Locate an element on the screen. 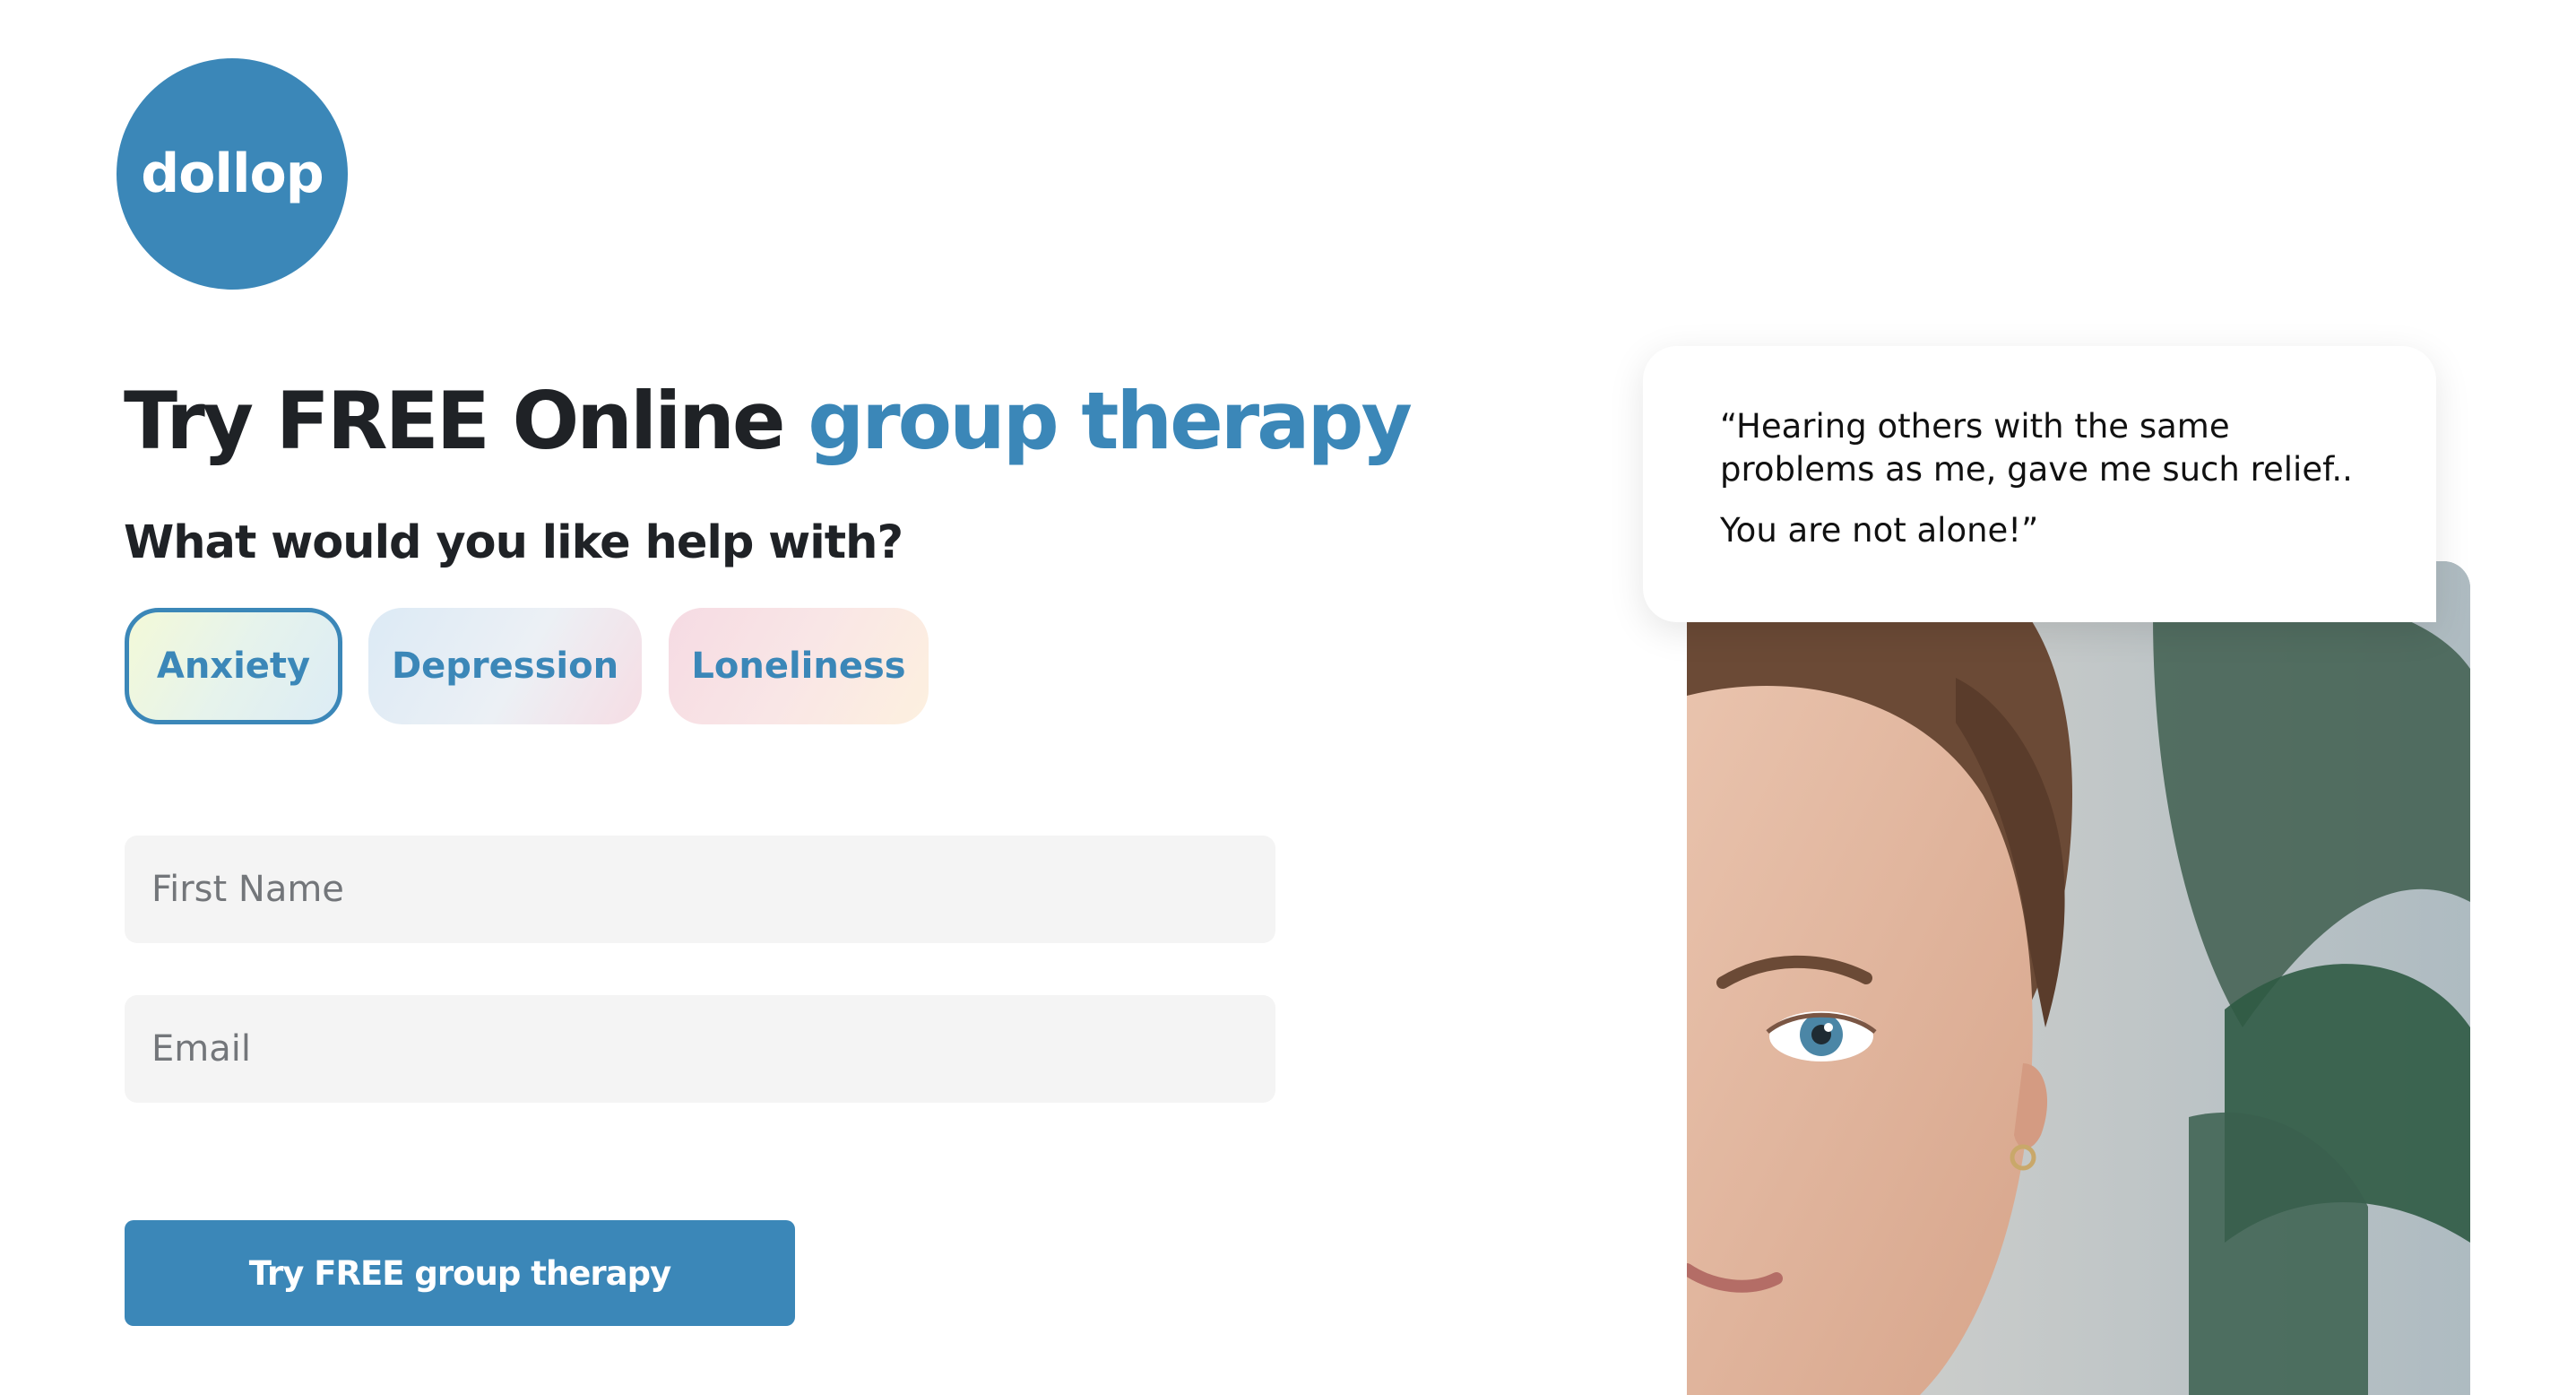  topic-chip-label: Anxiety is located at coordinates (233, 666).